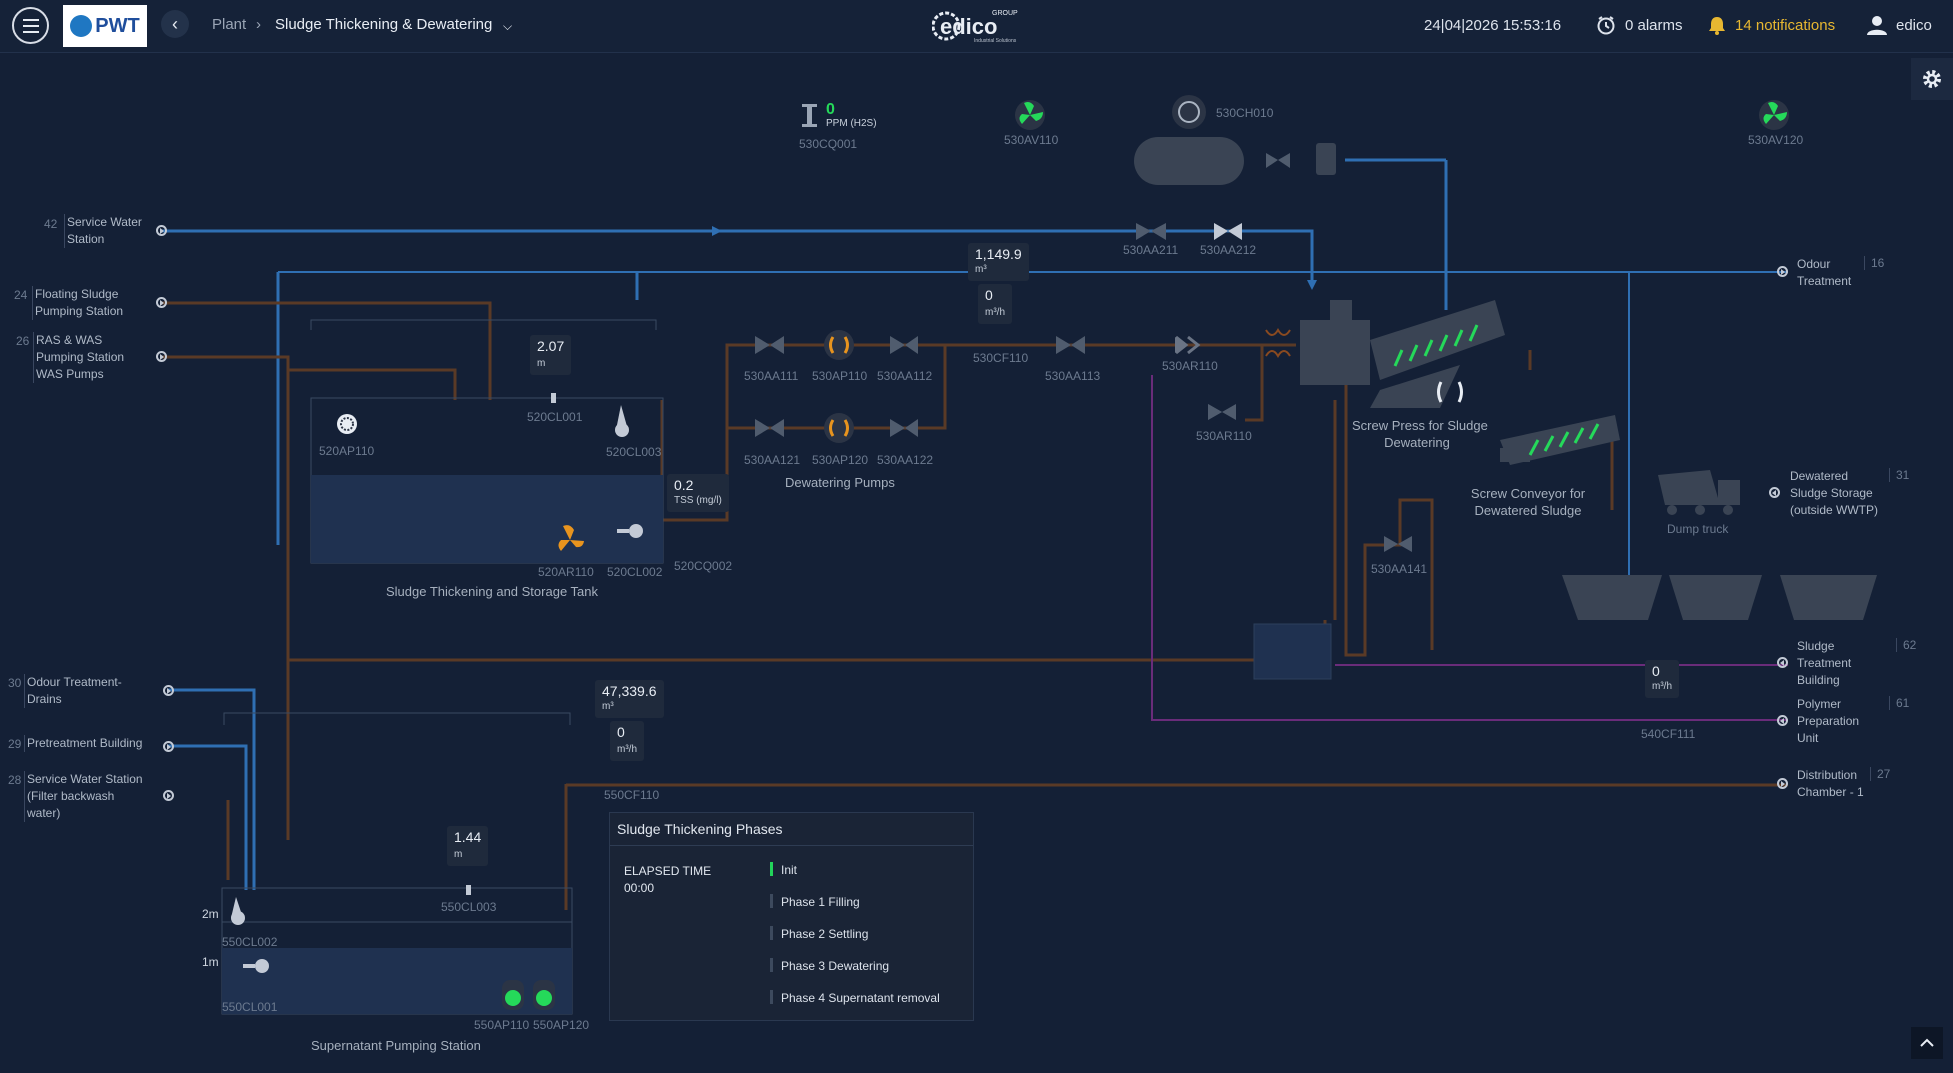 Image resolution: width=1953 pixels, height=1073 pixels. Describe the element at coordinates (74, 682) in the screenshot. I see `endpoint-label: Odour Treatment-` at that location.